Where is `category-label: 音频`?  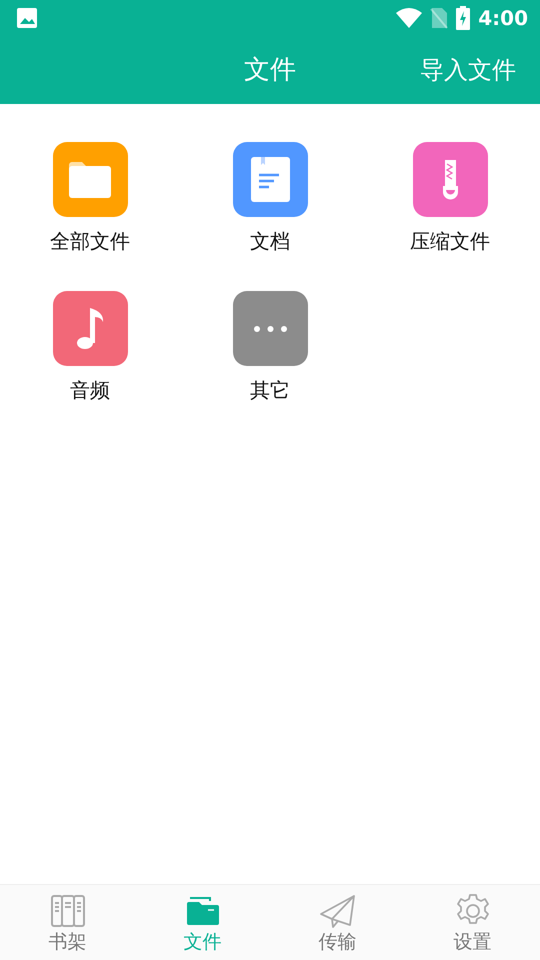
category-label: 音频 is located at coordinates (90, 390).